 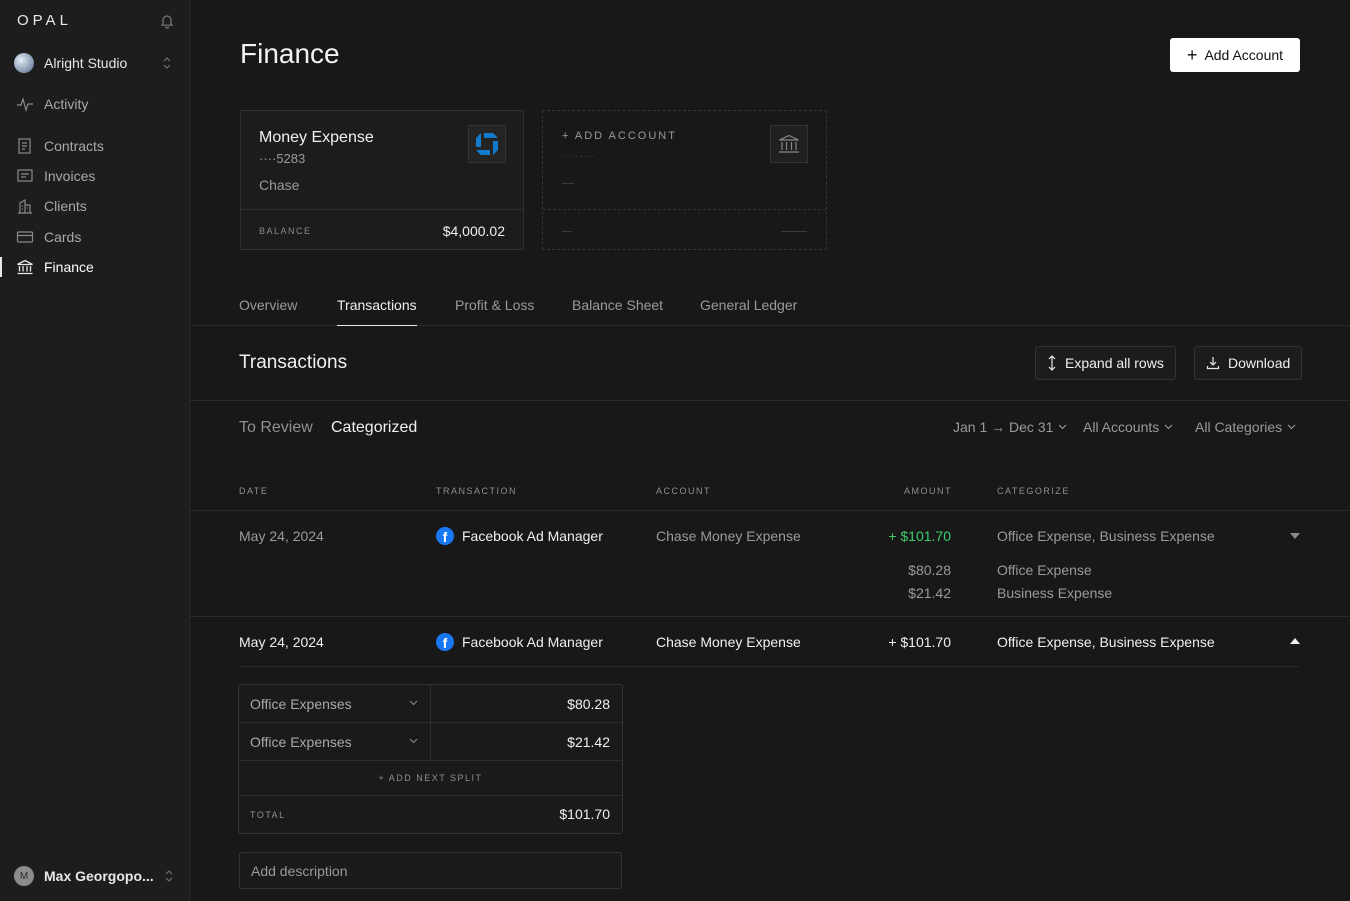 I want to click on tab-general-ledger: General Ledger, so click(x=748, y=311).